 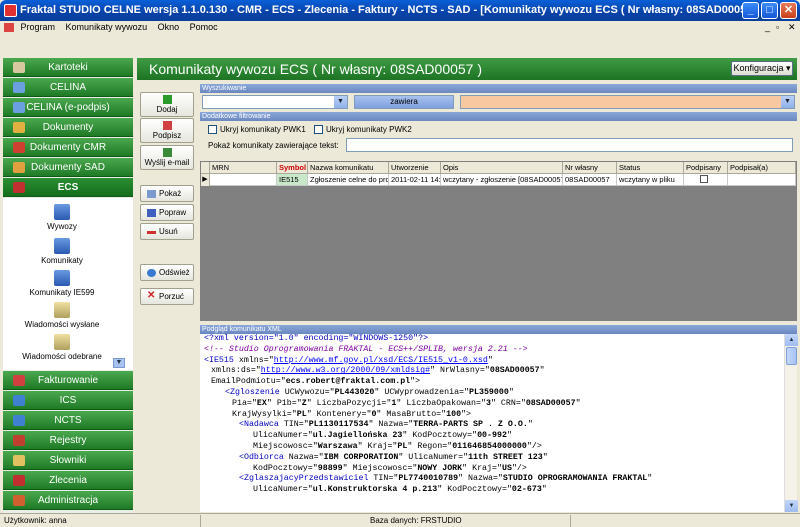 What do you see at coordinates (292, 180) in the screenshot?
I see `table-cell-symbol: IE515` at bounding box center [292, 180].